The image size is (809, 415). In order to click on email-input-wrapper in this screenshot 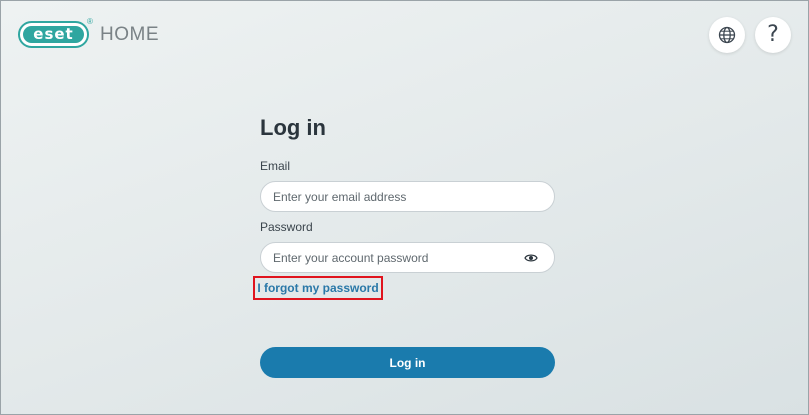, I will do `click(407, 196)`.